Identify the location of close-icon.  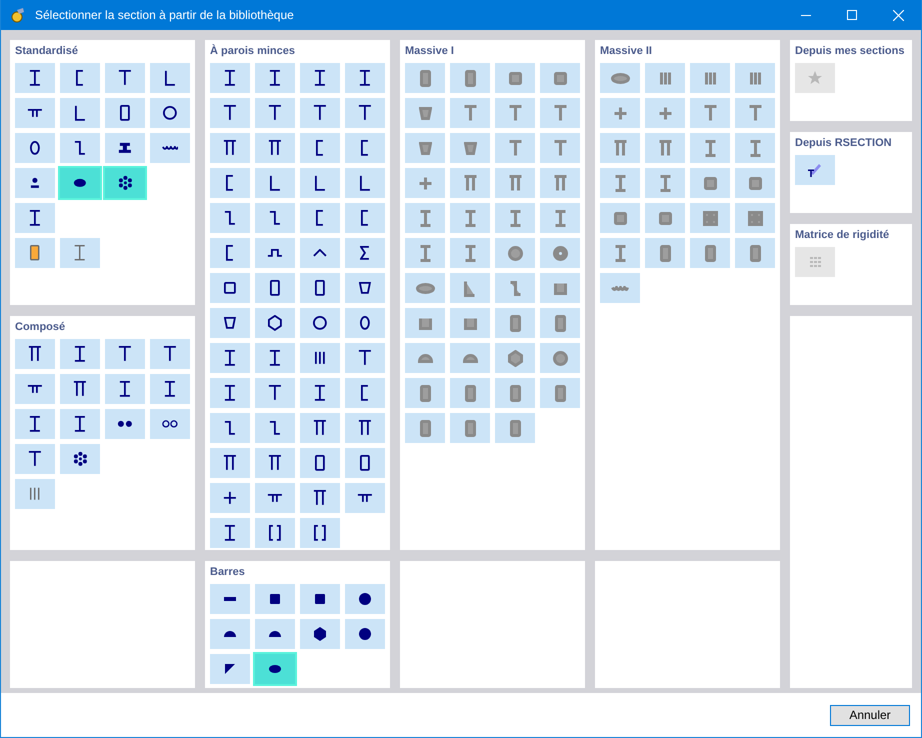
(898, 15).